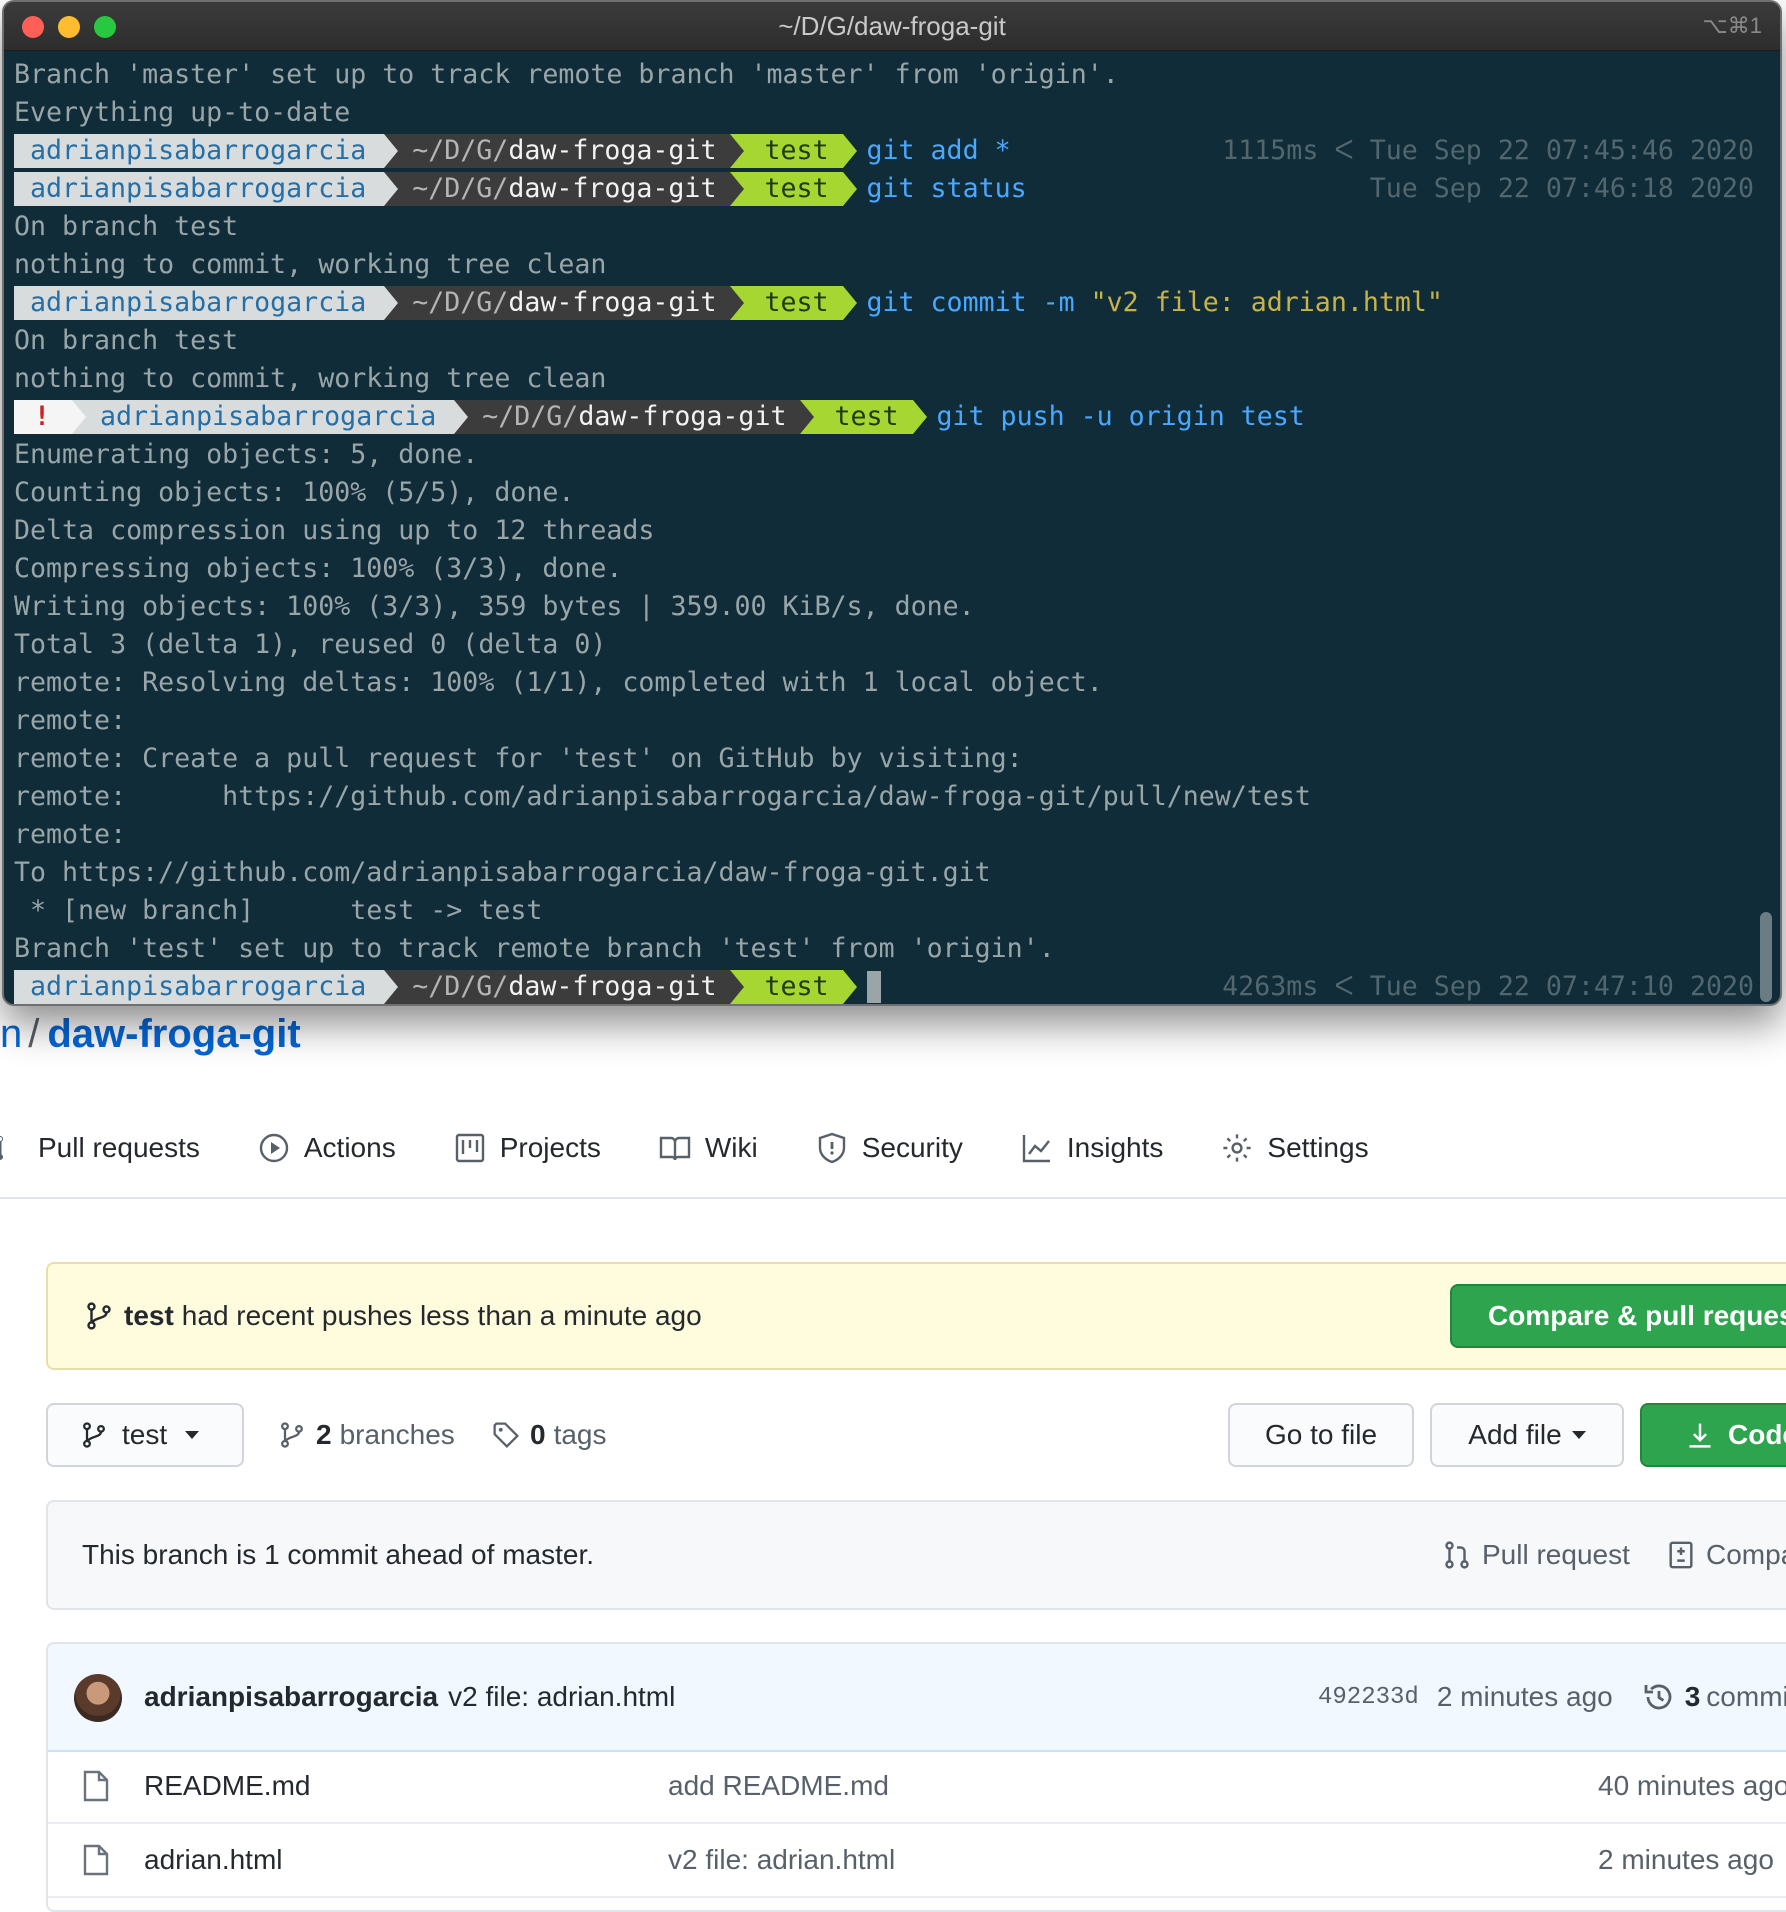 This screenshot has height=1912, width=1786. Describe the element at coordinates (1726, 1555) in the screenshot. I see `compare-link: Compare` at that location.